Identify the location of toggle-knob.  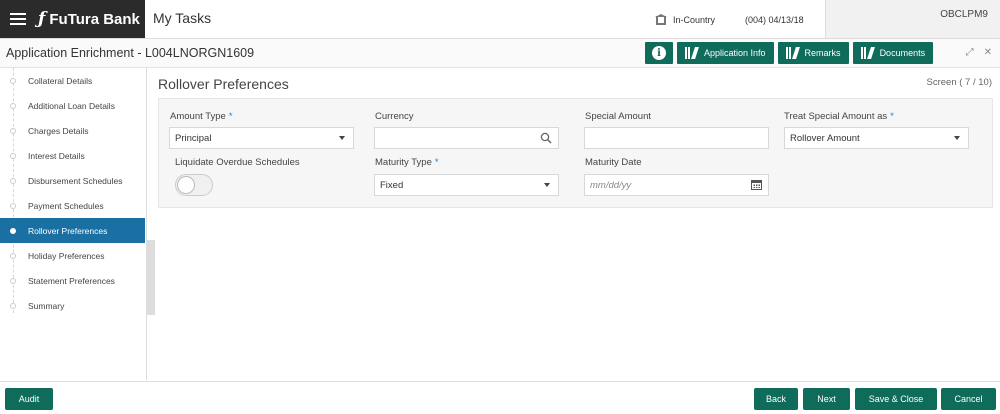
(186, 185).